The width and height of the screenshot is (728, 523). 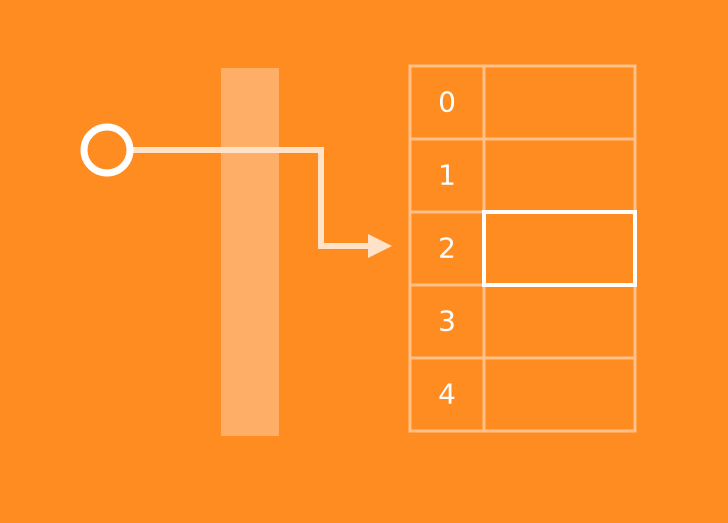 I want to click on table-row: 3, so click(x=522, y=321).